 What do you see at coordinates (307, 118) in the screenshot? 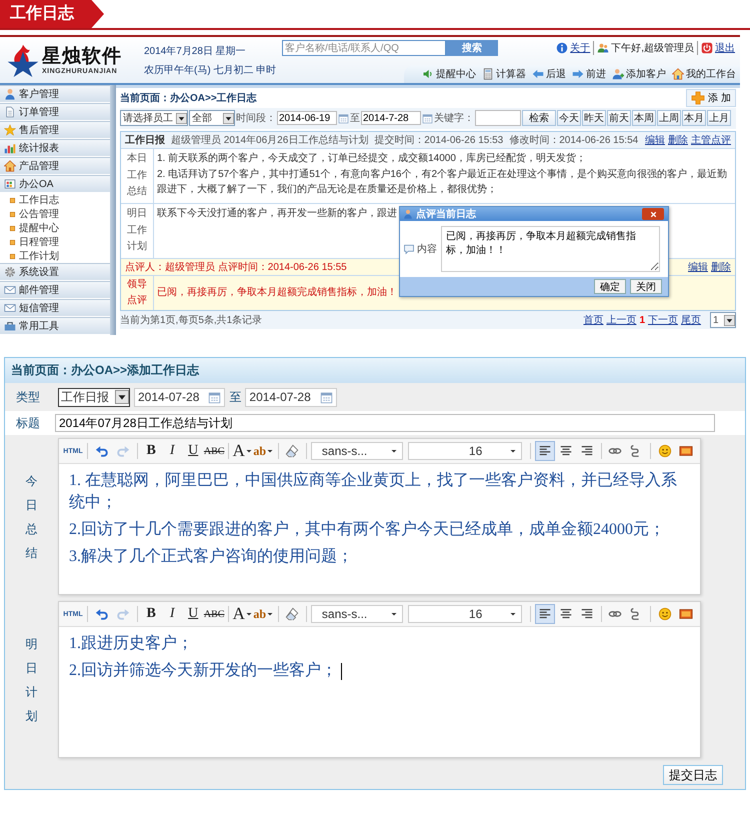
I see `date-field: 2014-06-19` at bounding box center [307, 118].